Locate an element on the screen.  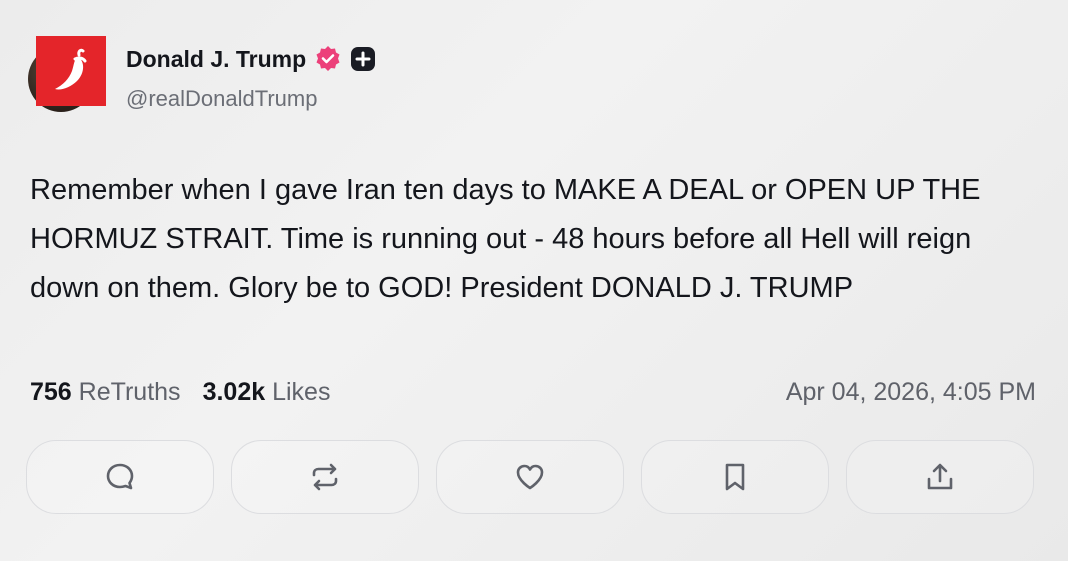
retruths-count: 756 is located at coordinates (51, 392).